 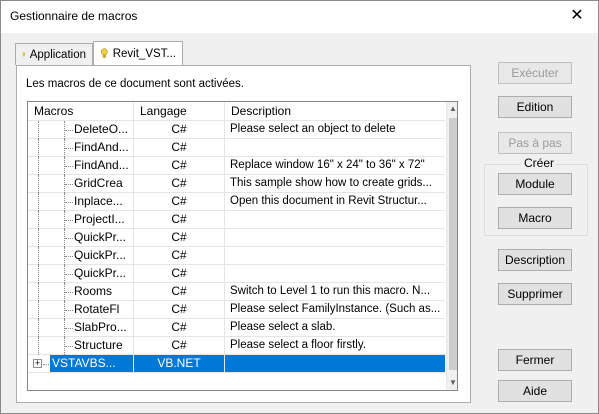 What do you see at coordinates (335, 346) in the screenshot?
I see `macro-description: Please select a floor firstly.` at bounding box center [335, 346].